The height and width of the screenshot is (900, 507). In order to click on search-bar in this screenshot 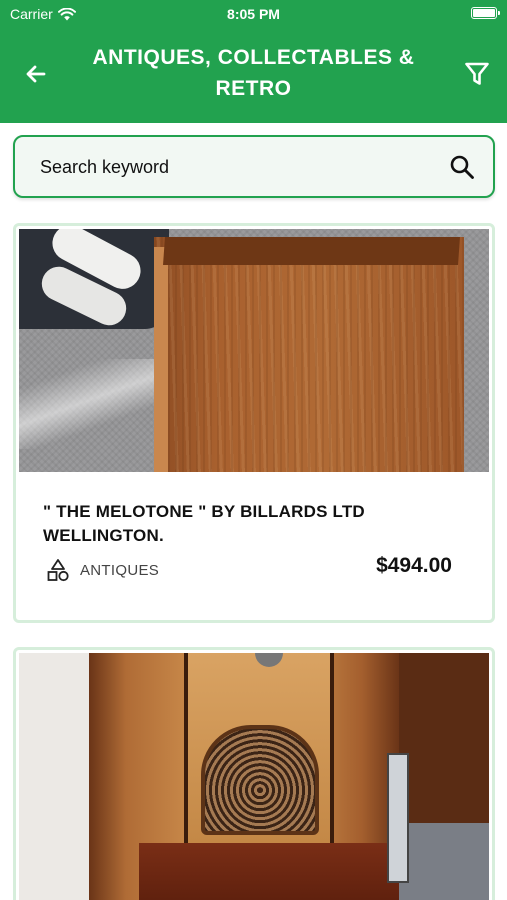, I will do `click(254, 166)`.